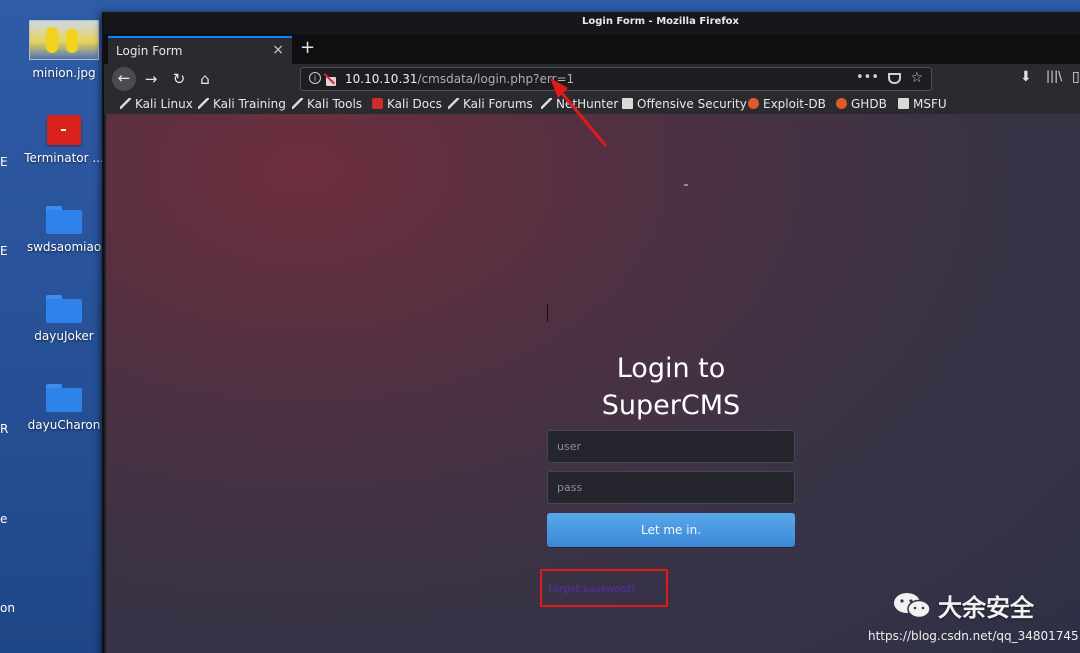  I want to click on bookmark-kali-docs: Kali Docs, so click(407, 104).